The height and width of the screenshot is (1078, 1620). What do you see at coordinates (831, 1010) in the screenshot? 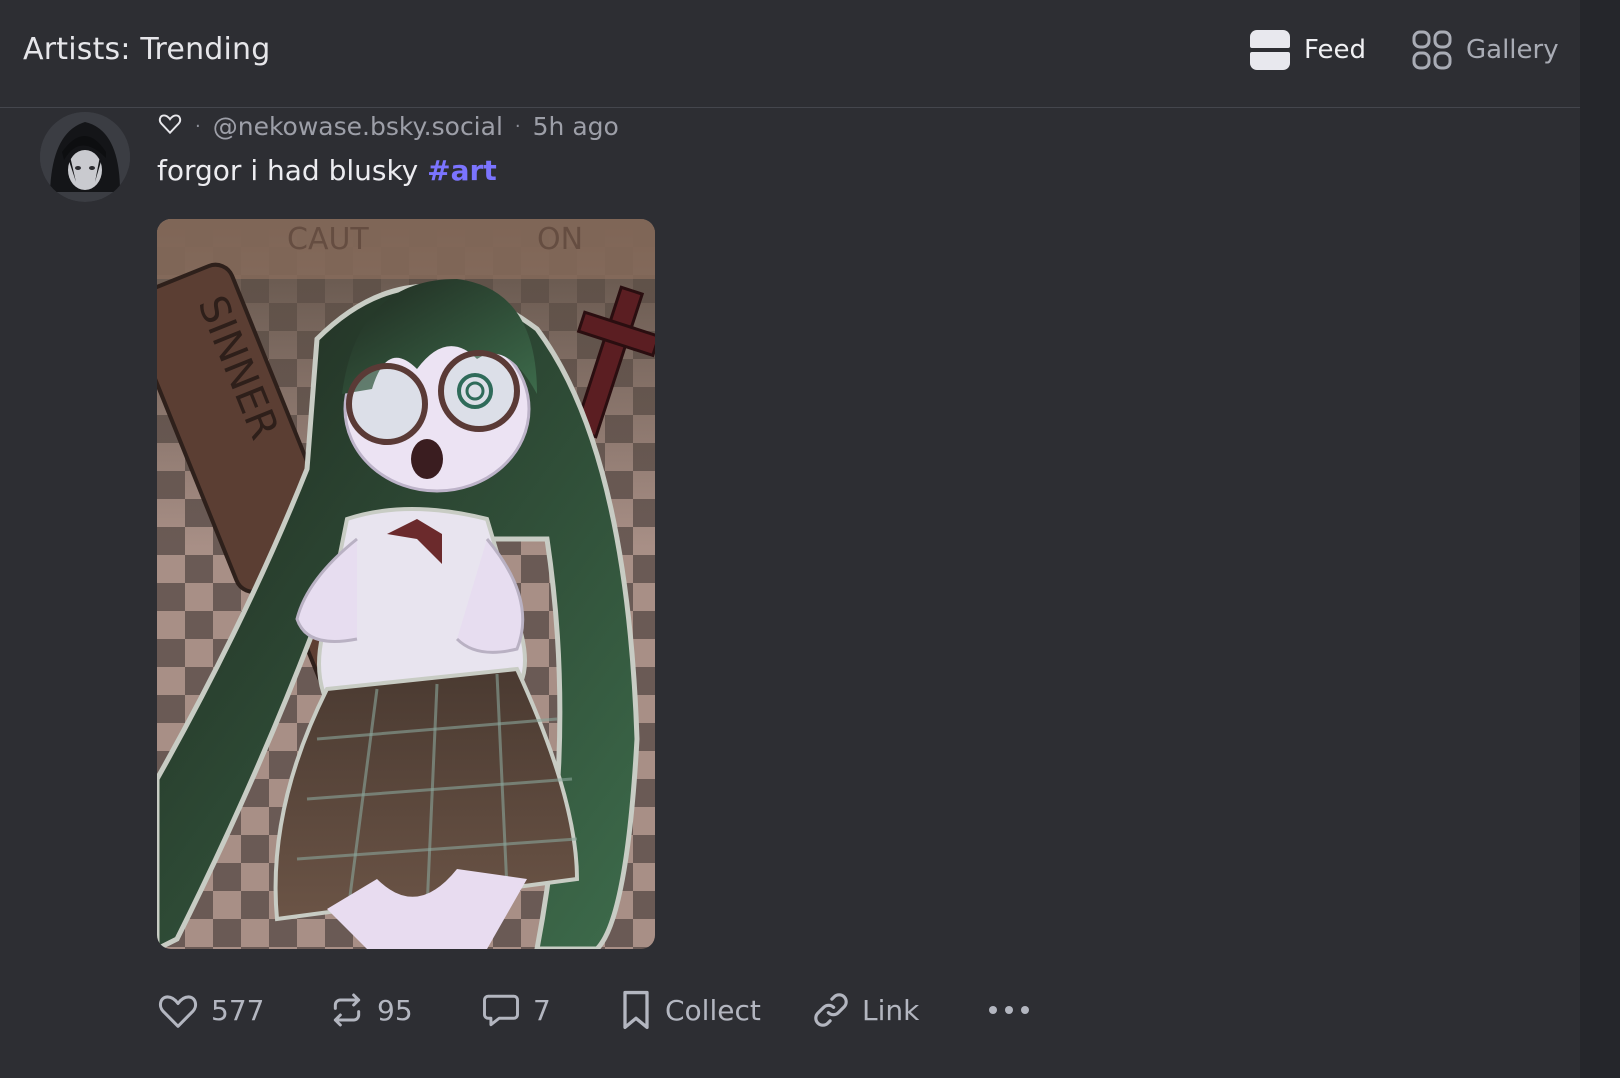
I see `link-icon` at bounding box center [831, 1010].